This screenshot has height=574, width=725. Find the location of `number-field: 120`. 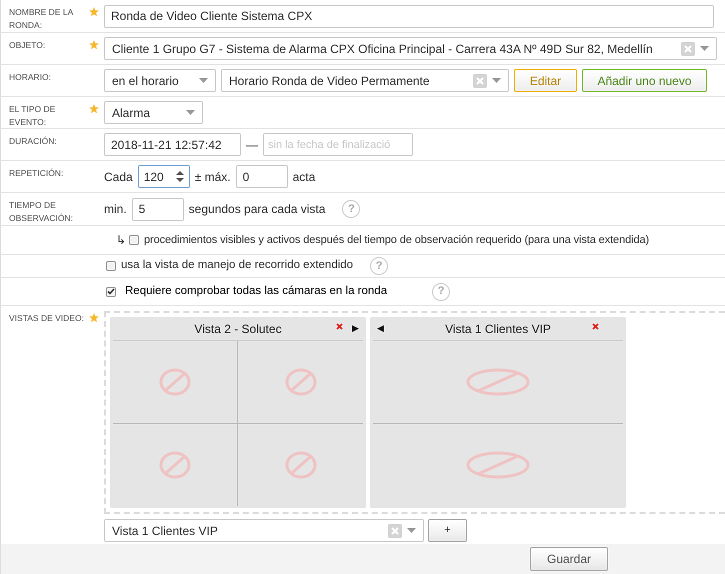

number-field: 120 is located at coordinates (164, 176).